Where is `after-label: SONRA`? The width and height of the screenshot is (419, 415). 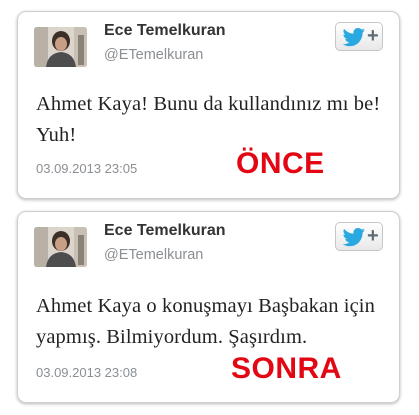 after-label: SONRA is located at coordinates (286, 368).